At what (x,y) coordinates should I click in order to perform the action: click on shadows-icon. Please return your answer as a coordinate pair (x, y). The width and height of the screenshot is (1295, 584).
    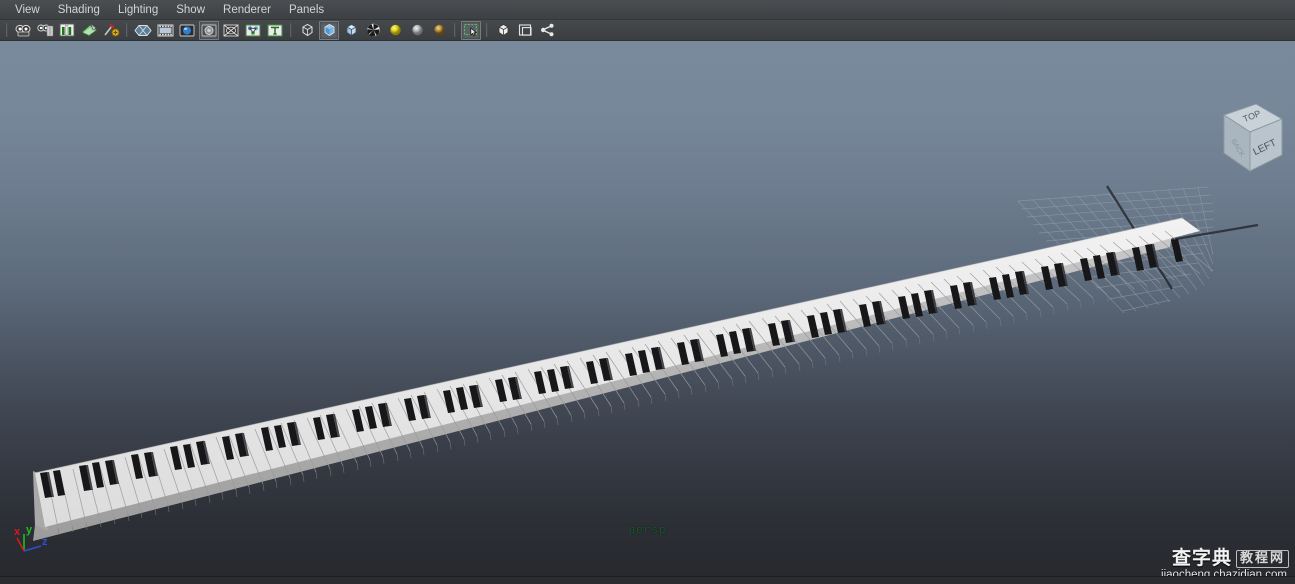
    Looking at the image, I should click on (439, 30).